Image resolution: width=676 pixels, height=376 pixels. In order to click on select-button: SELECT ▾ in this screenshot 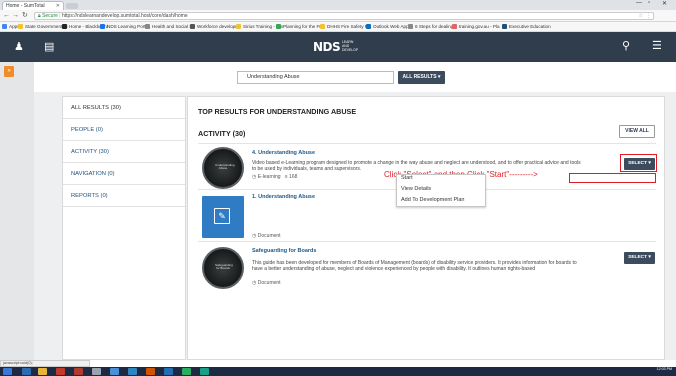, I will do `click(639, 258)`.